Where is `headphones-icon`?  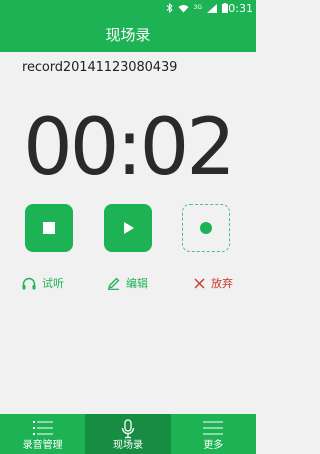 headphones-icon is located at coordinates (29, 283).